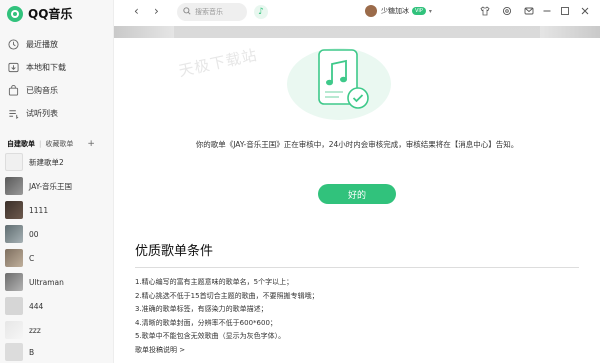 The height and width of the screenshot is (363, 600). I want to click on download-icon, so click(13, 67).